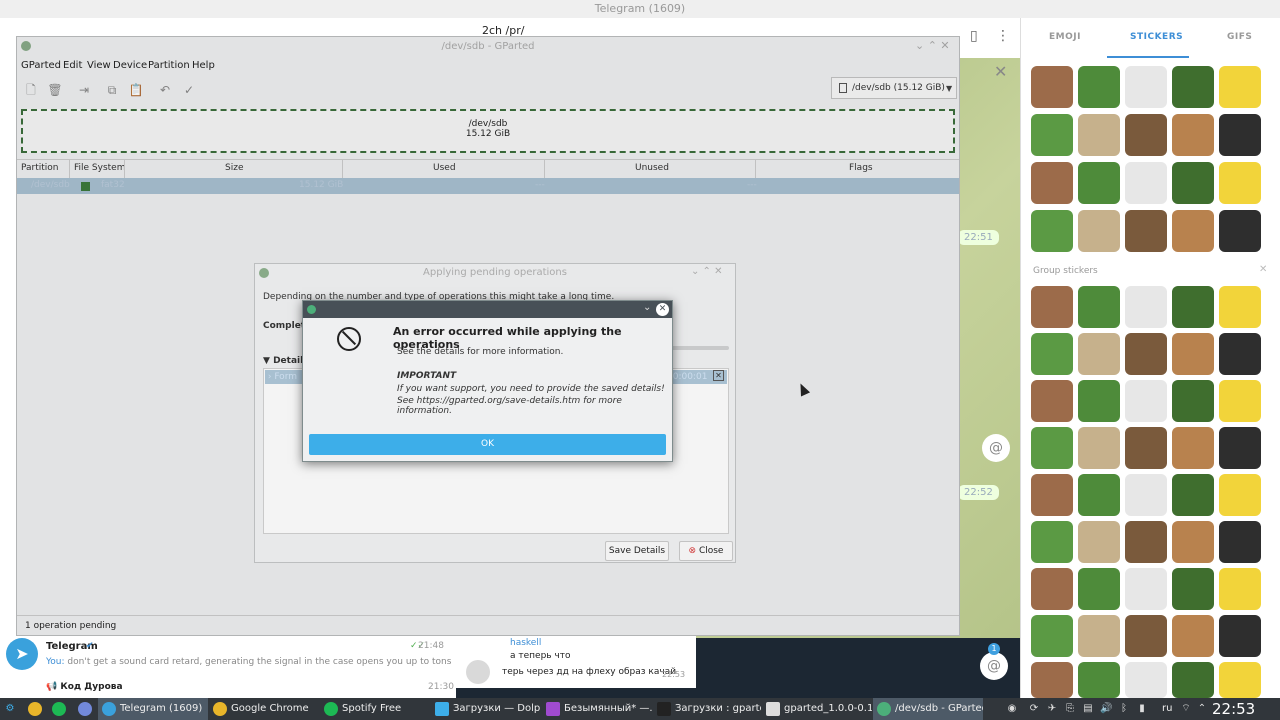 This screenshot has width=1280, height=720. Describe the element at coordinates (1202, 709) in the screenshot. I see `chevron-up-icon: ⌃` at that location.